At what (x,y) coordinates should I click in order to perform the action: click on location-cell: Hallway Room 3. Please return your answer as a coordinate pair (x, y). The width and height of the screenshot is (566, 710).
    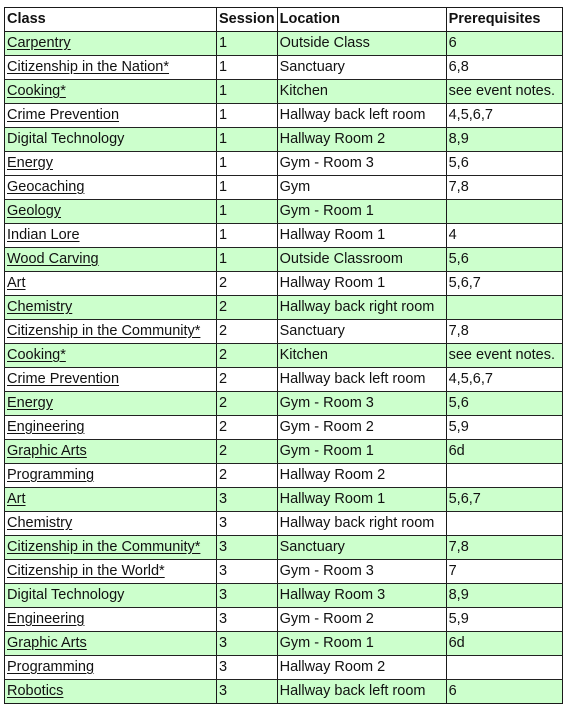
    Looking at the image, I should click on (361, 595).